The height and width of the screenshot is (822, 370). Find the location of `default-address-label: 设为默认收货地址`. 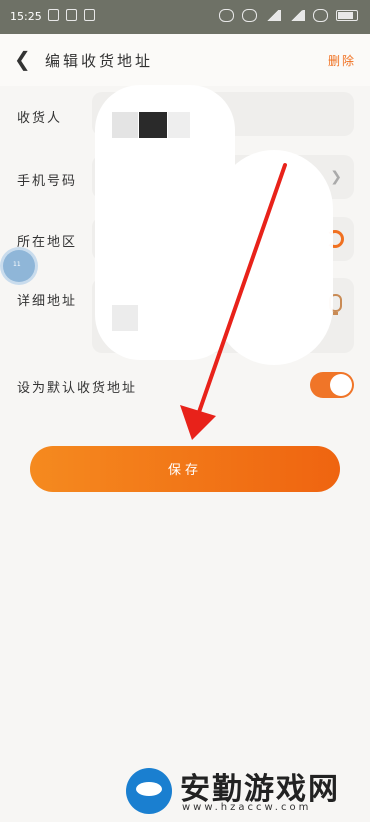

default-address-label: 设为默认收货地址 is located at coordinates (77, 388).